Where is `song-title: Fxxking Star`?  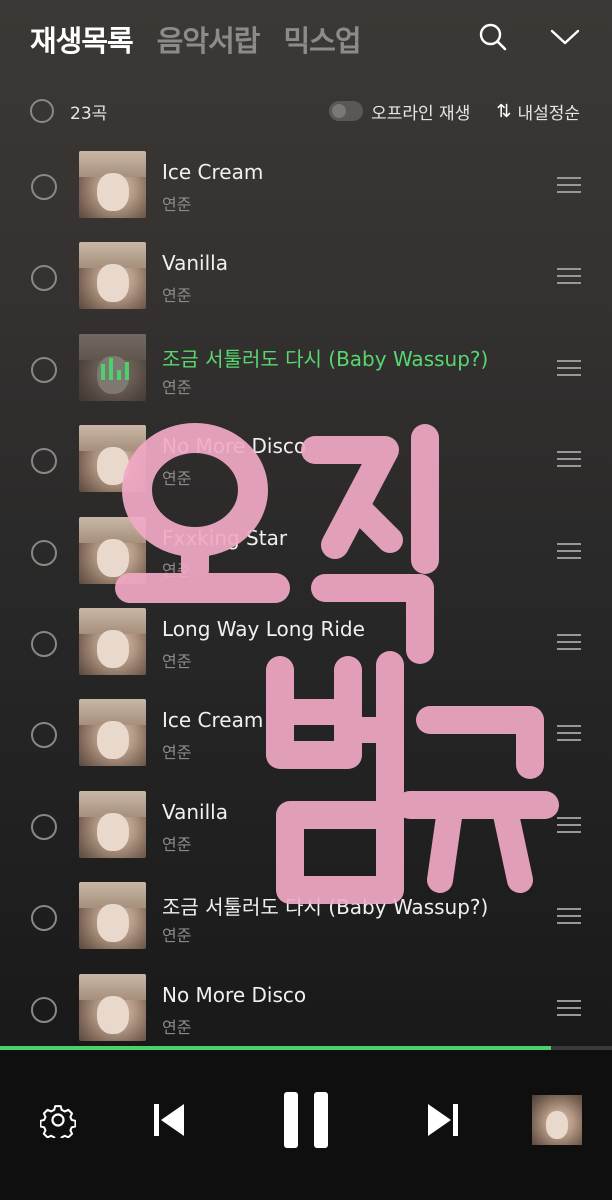 song-title: Fxxking Star is located at coordinates (225, 537).